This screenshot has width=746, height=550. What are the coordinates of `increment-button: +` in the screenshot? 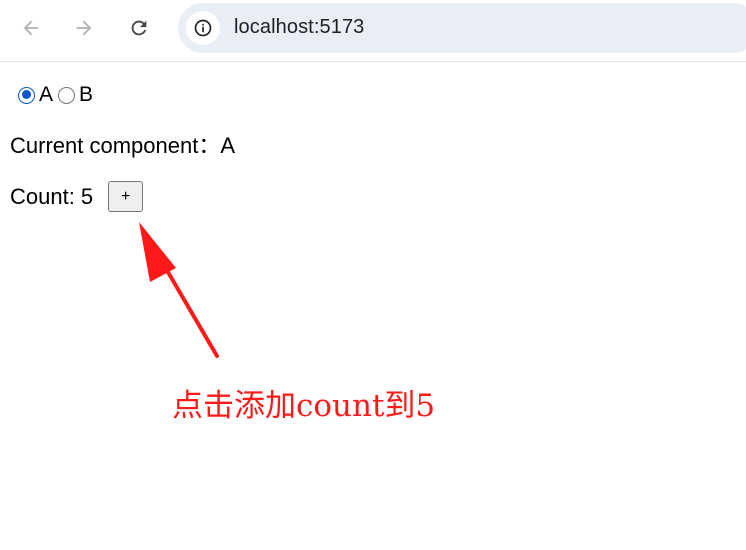 It's located at (126, 196).